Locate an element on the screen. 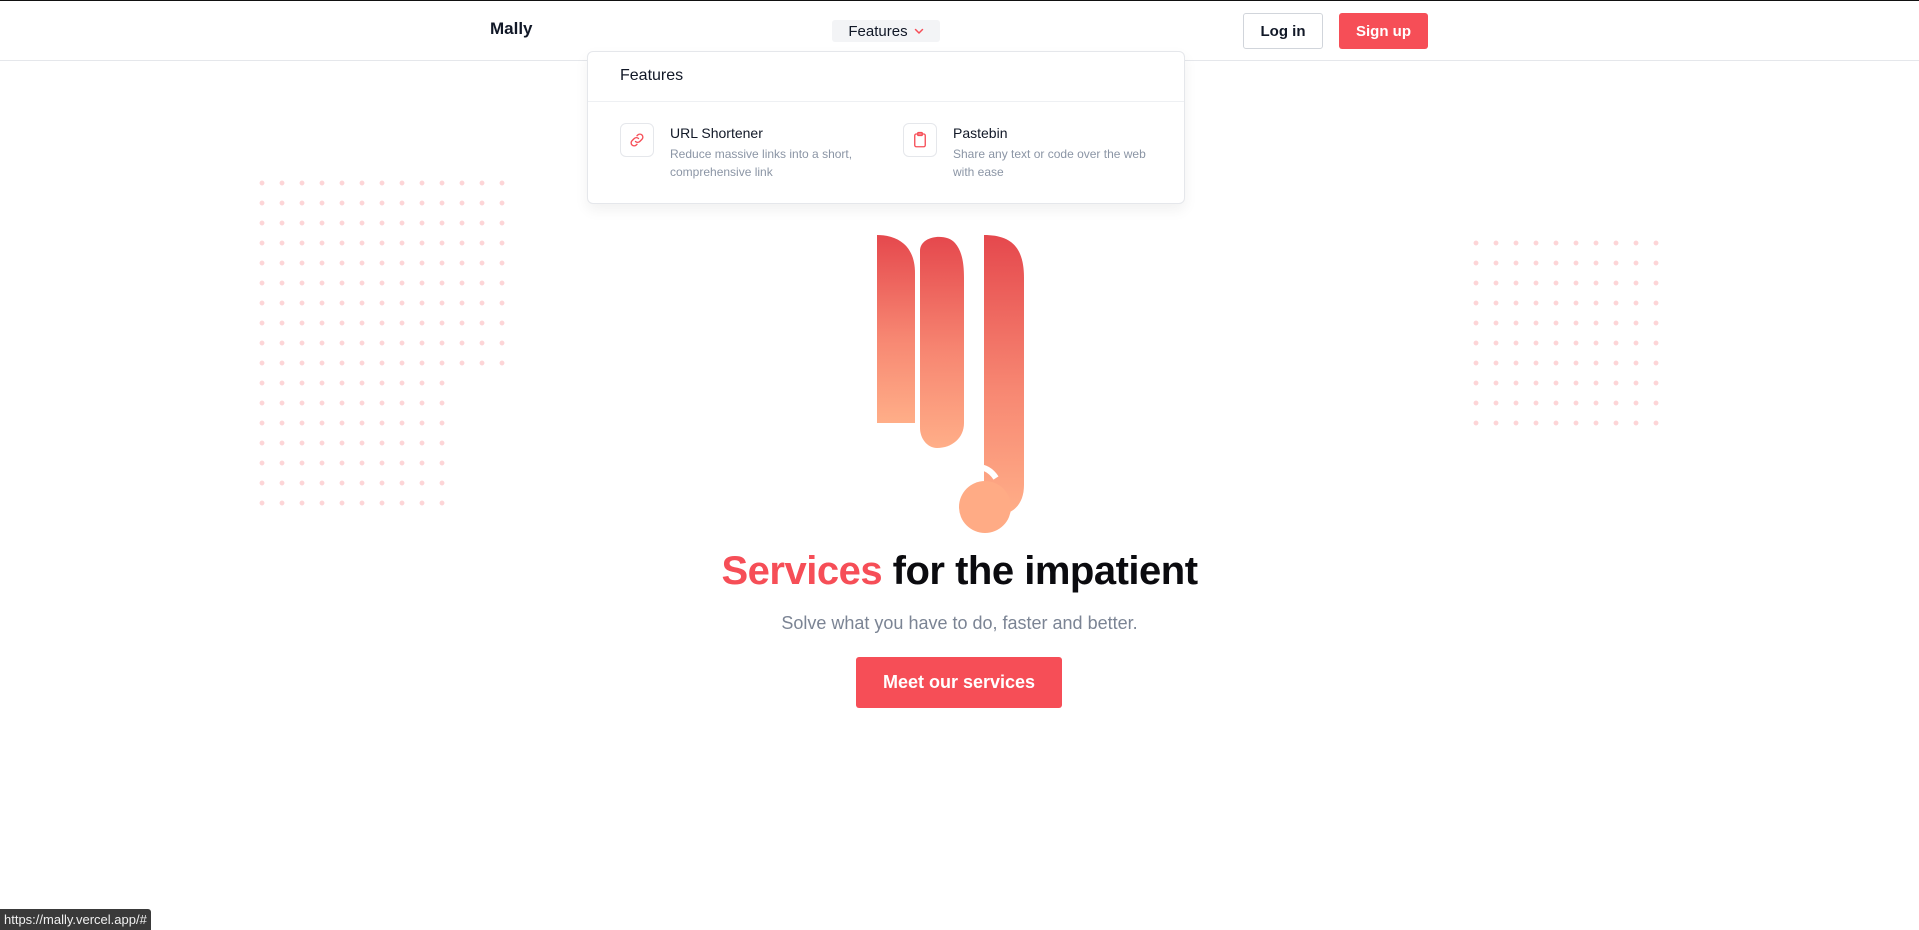 This screenshot has width=1919, height=930. features-menu-button: Features is located at coordinates (886, 31).